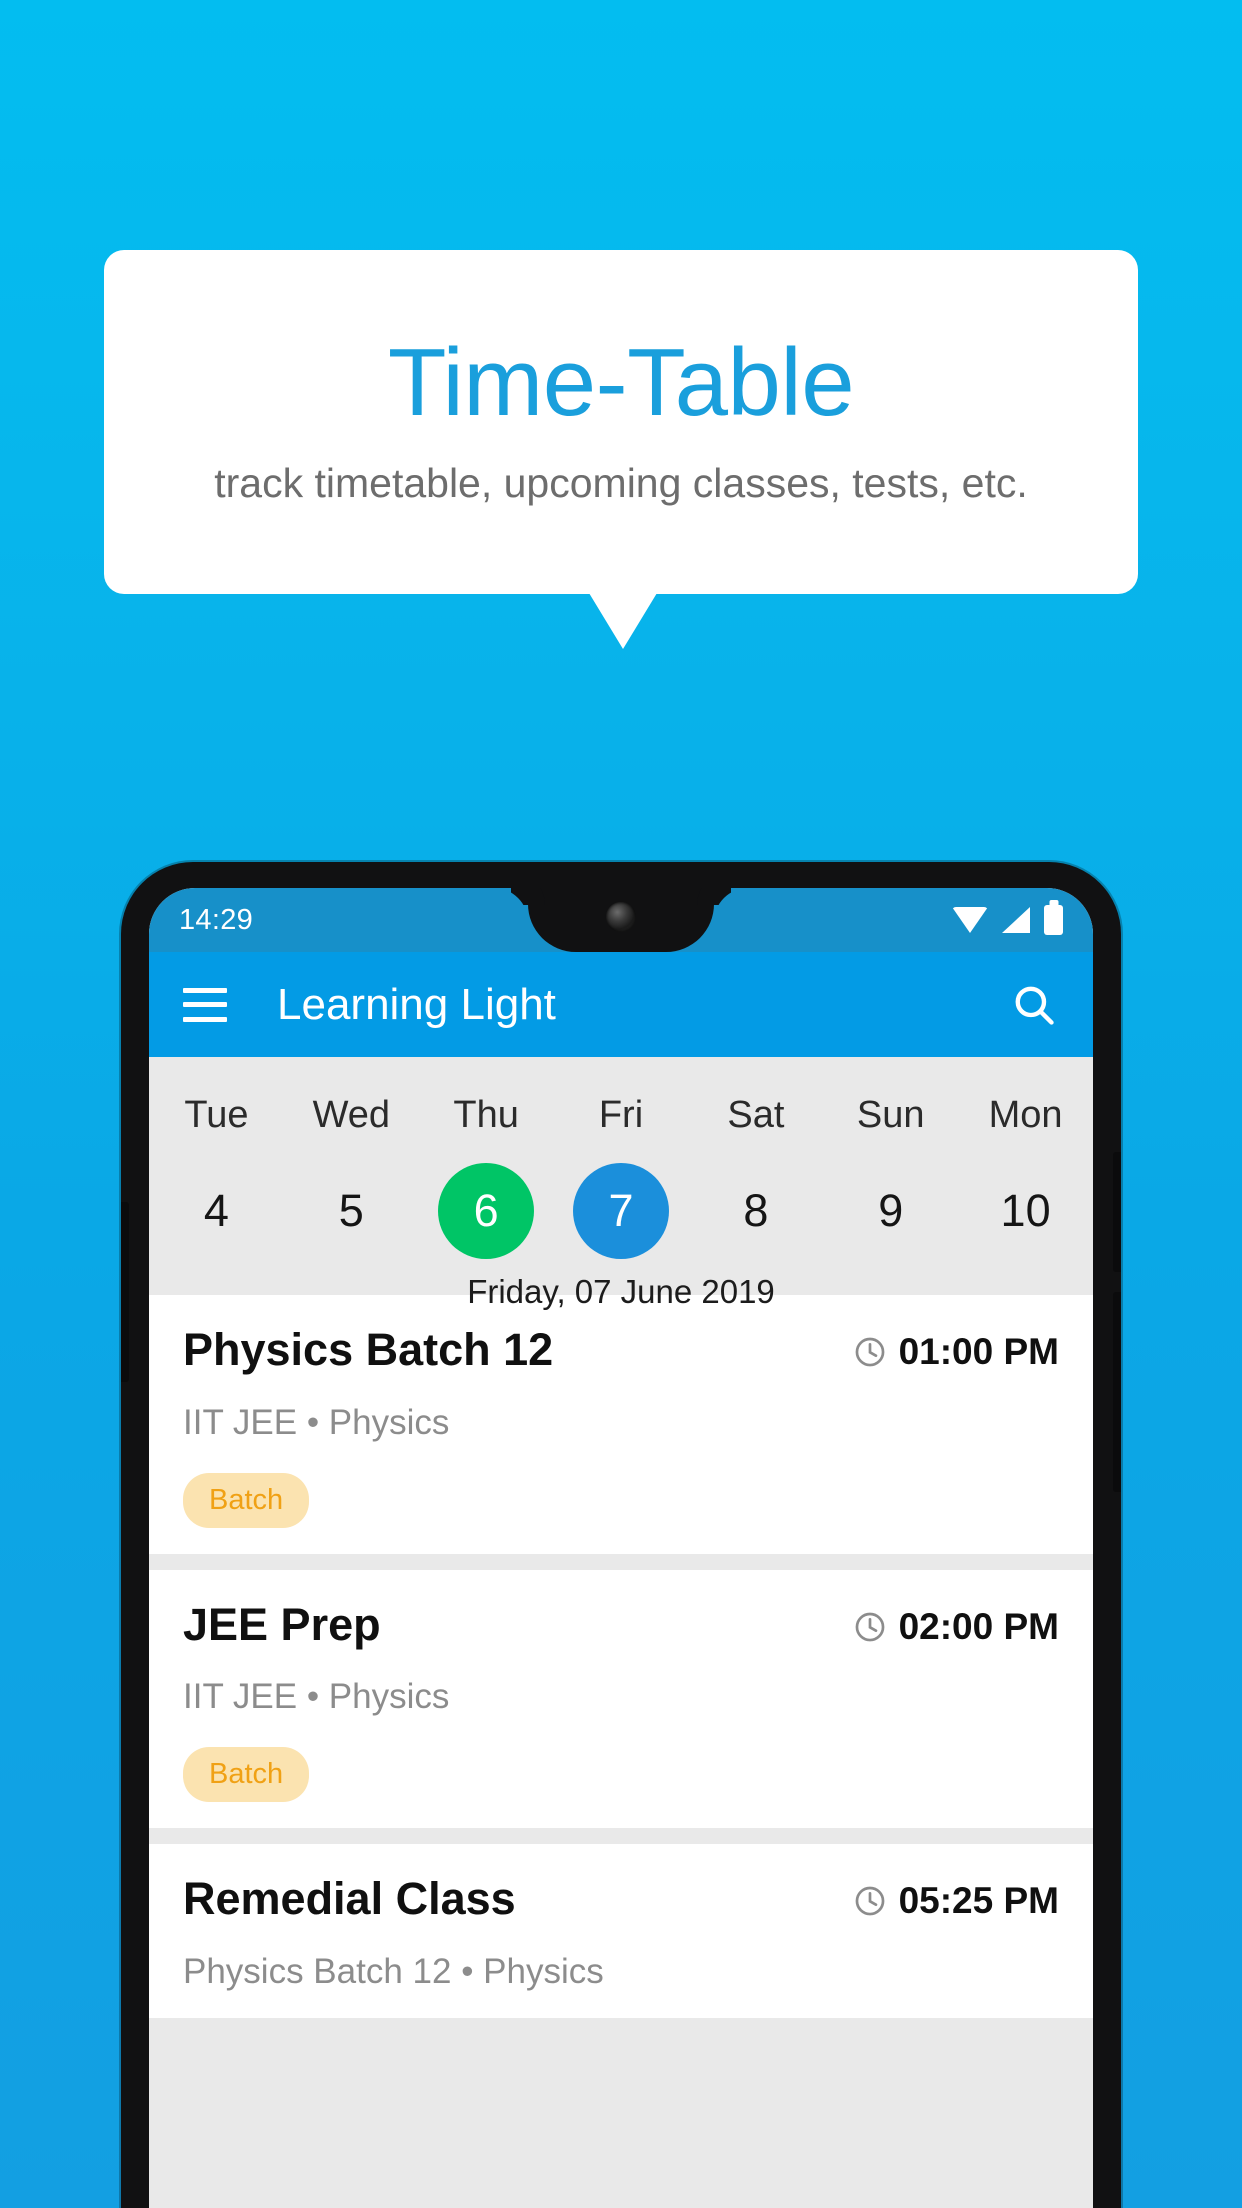 The width and height of the screenshot is (1242, 2208). What do you see at coordinates (970, 920) in the screenshot?
I see `wifi-icon` at bounding box center [970, 920].